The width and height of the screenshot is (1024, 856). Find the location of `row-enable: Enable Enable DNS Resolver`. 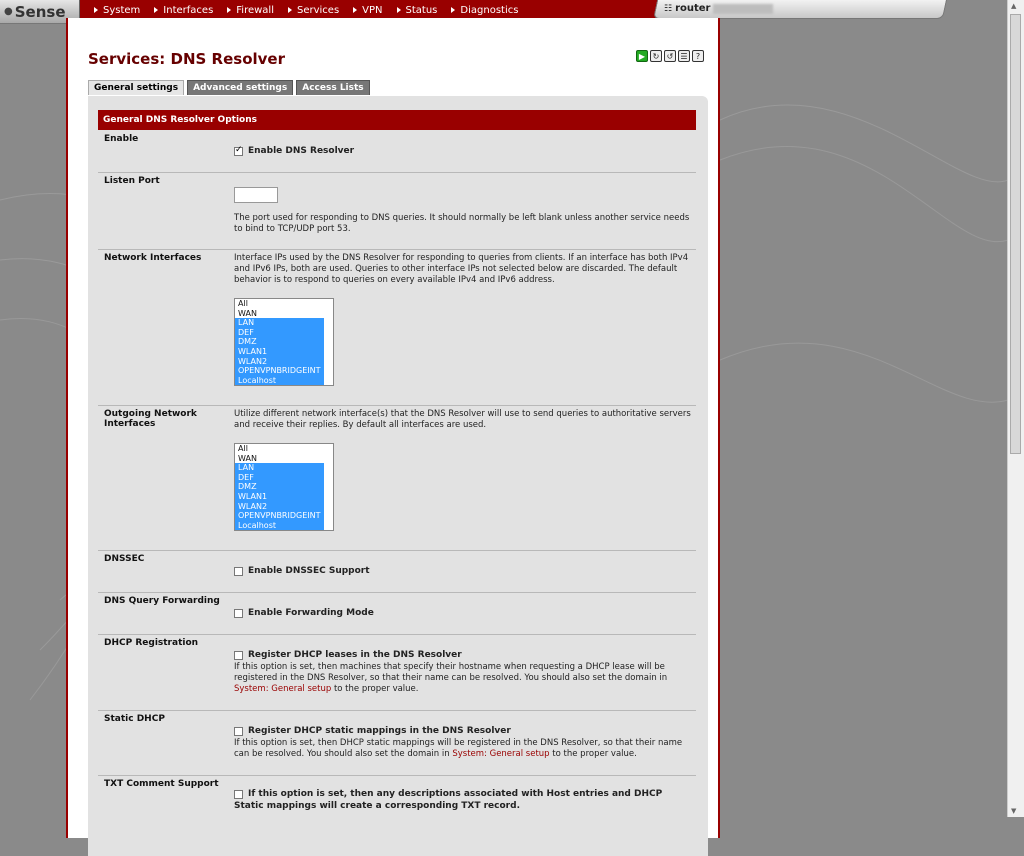

row-enable: Enable Enable DNS Resolver is located at coordinates (397, 151).